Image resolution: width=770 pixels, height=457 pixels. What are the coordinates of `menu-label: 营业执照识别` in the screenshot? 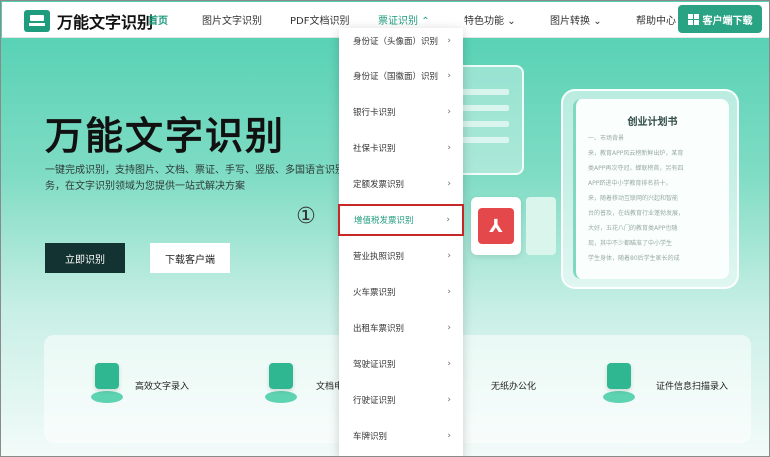 It's located at (379, 257).